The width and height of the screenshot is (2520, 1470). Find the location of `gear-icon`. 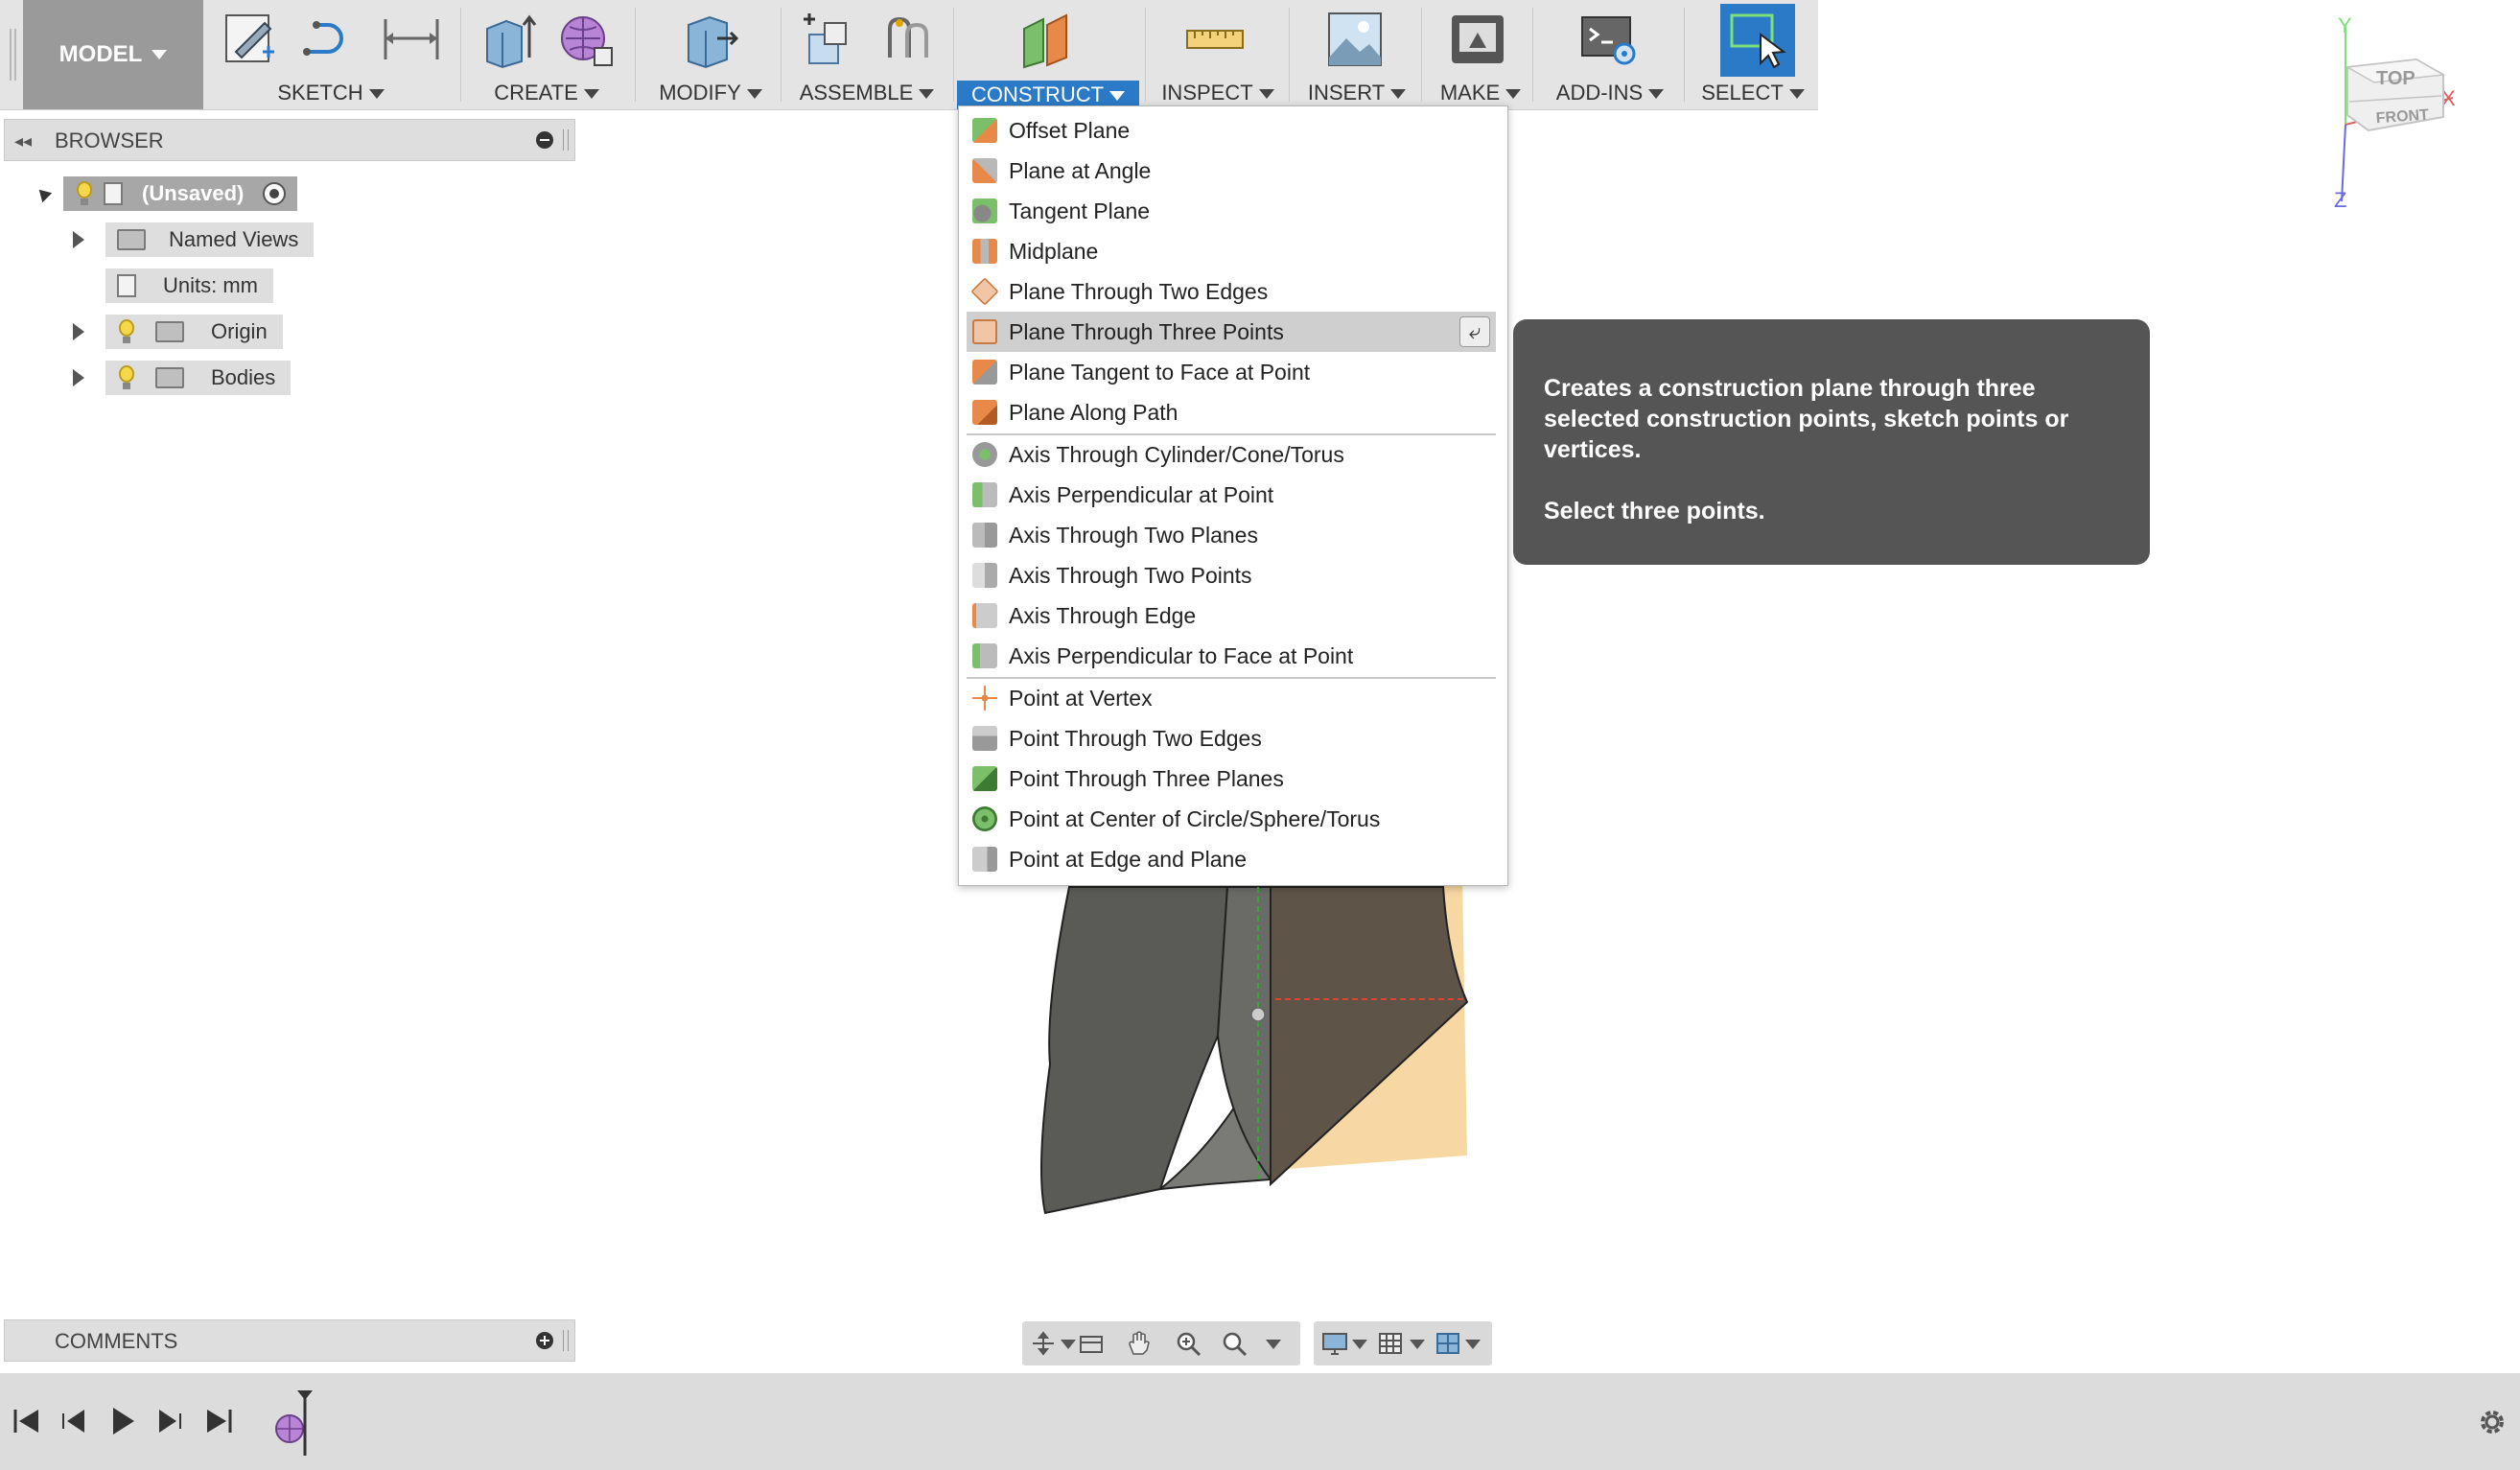

gear-icon is located at coordinates (2492, 1422).